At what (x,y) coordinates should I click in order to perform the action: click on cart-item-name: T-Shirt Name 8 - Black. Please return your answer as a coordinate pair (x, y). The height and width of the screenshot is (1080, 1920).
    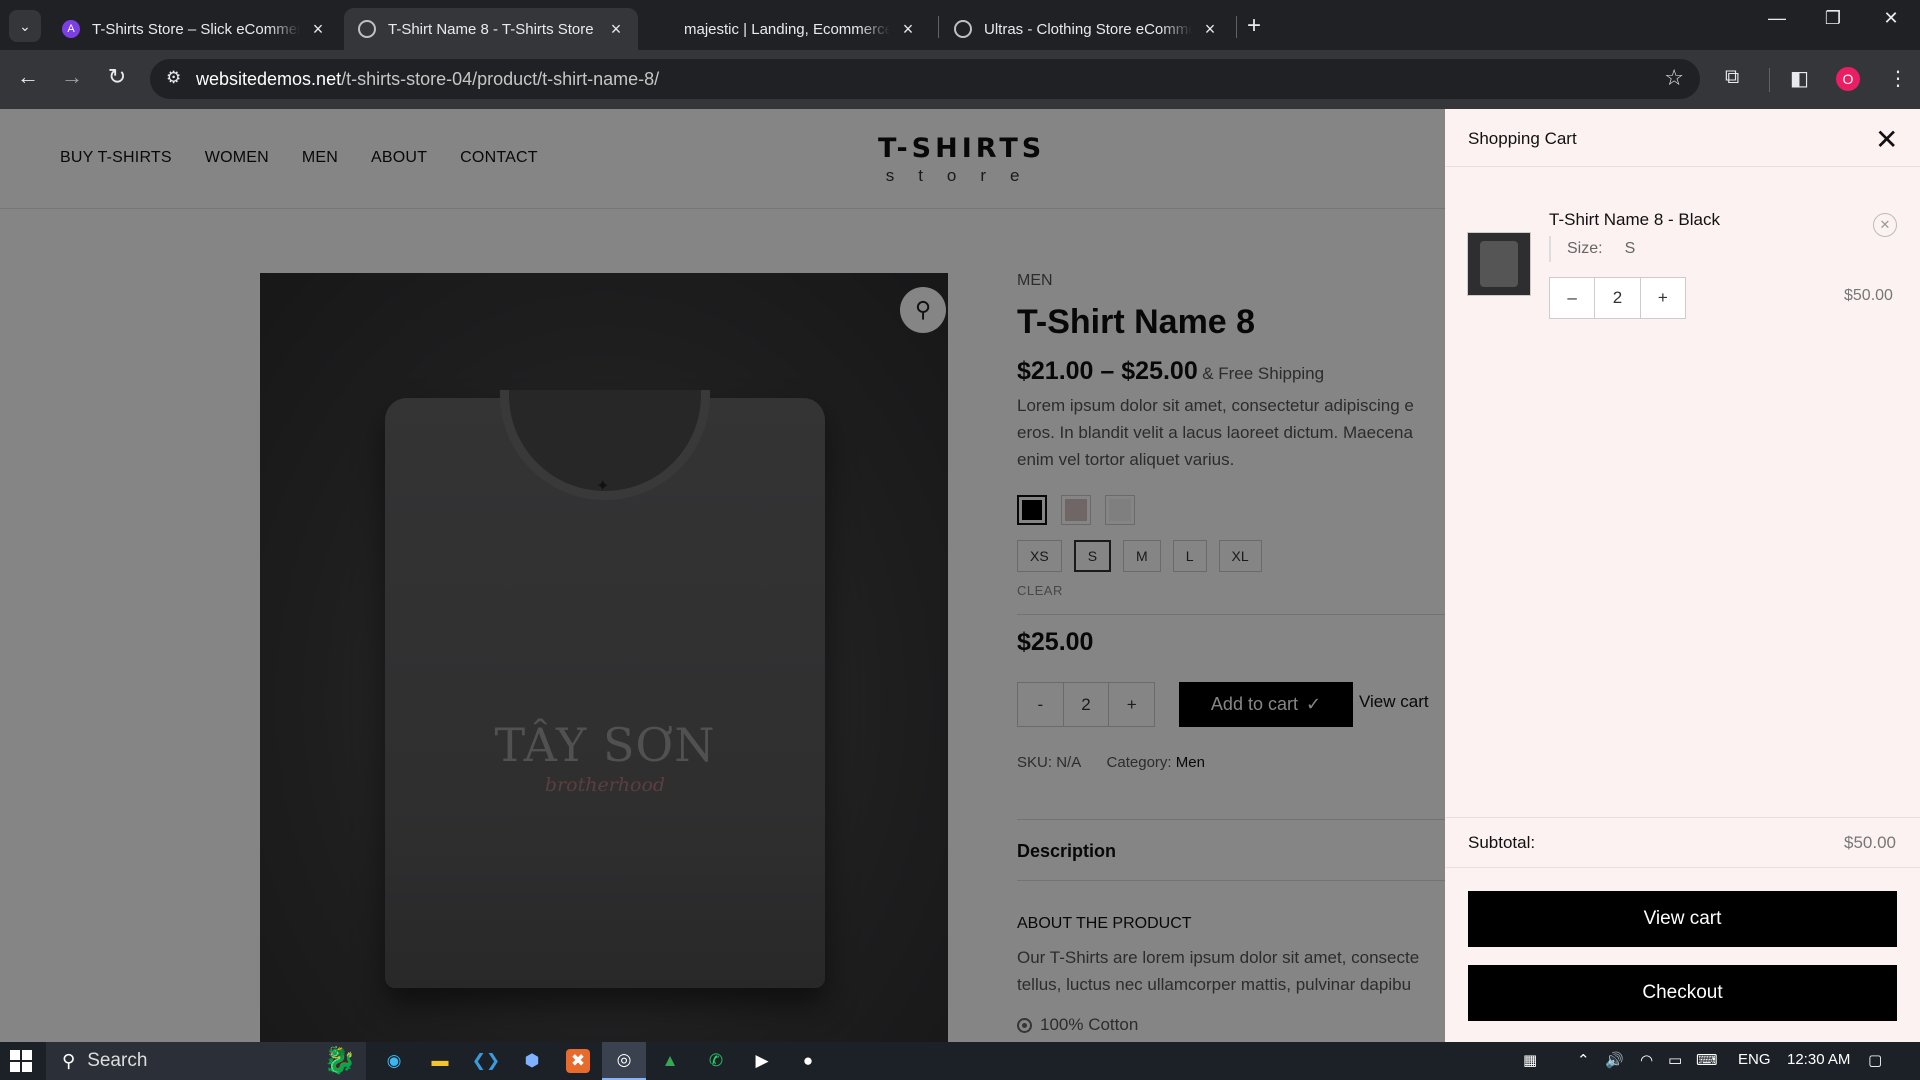
    Looking at the image, I should click on (1634, 220).